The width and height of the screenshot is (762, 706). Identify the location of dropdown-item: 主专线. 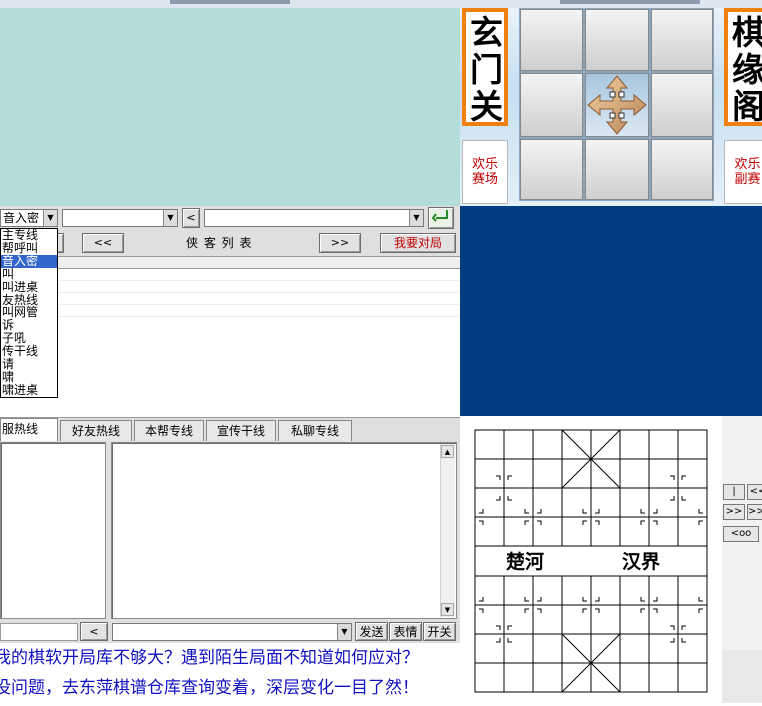
(29, 235).